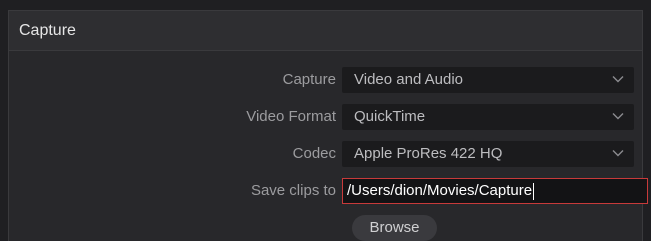 Image resolution: width=651 pixels, height=241 pixels. Describe the element at coordinates (47, 30) in the screenshot. I see `panel-title: Capture` at that location.